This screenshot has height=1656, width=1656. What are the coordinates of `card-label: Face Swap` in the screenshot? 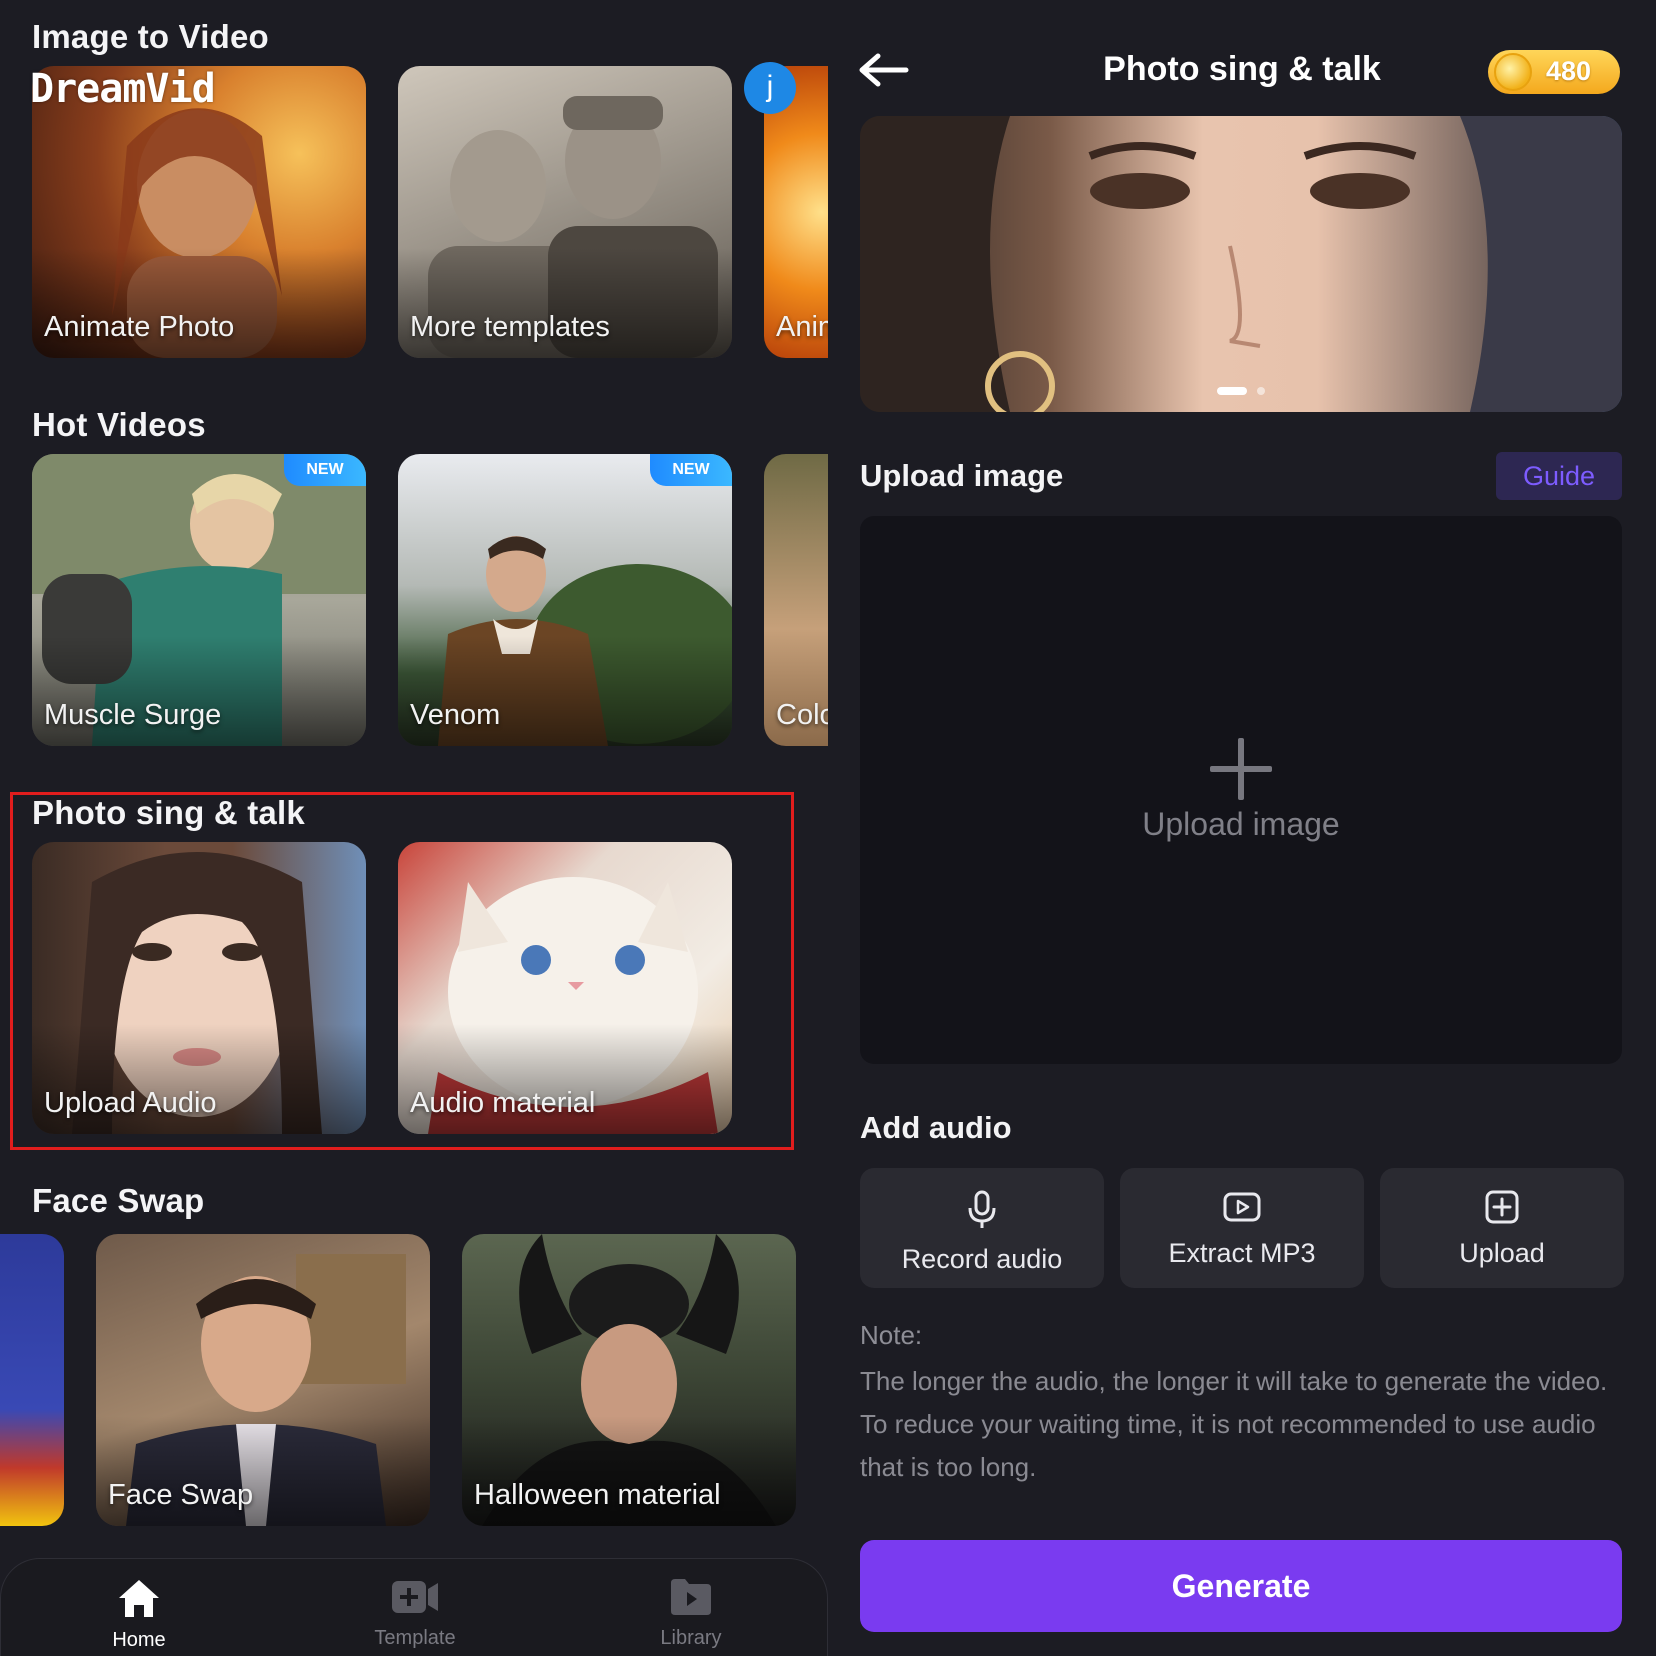 It's located at (181, 1495).